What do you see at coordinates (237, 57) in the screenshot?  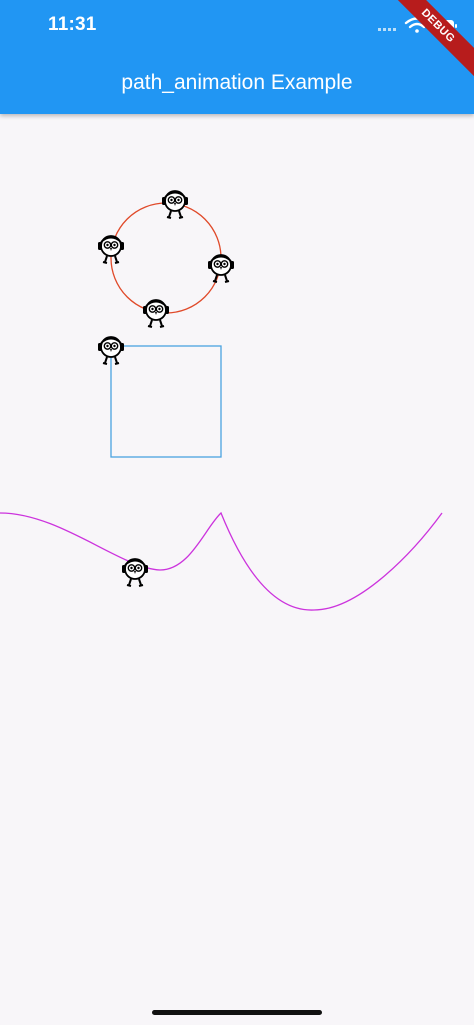 I see `app-bar: 11:31 path_animation Example DEBUG` at bounding box center [237, 57].